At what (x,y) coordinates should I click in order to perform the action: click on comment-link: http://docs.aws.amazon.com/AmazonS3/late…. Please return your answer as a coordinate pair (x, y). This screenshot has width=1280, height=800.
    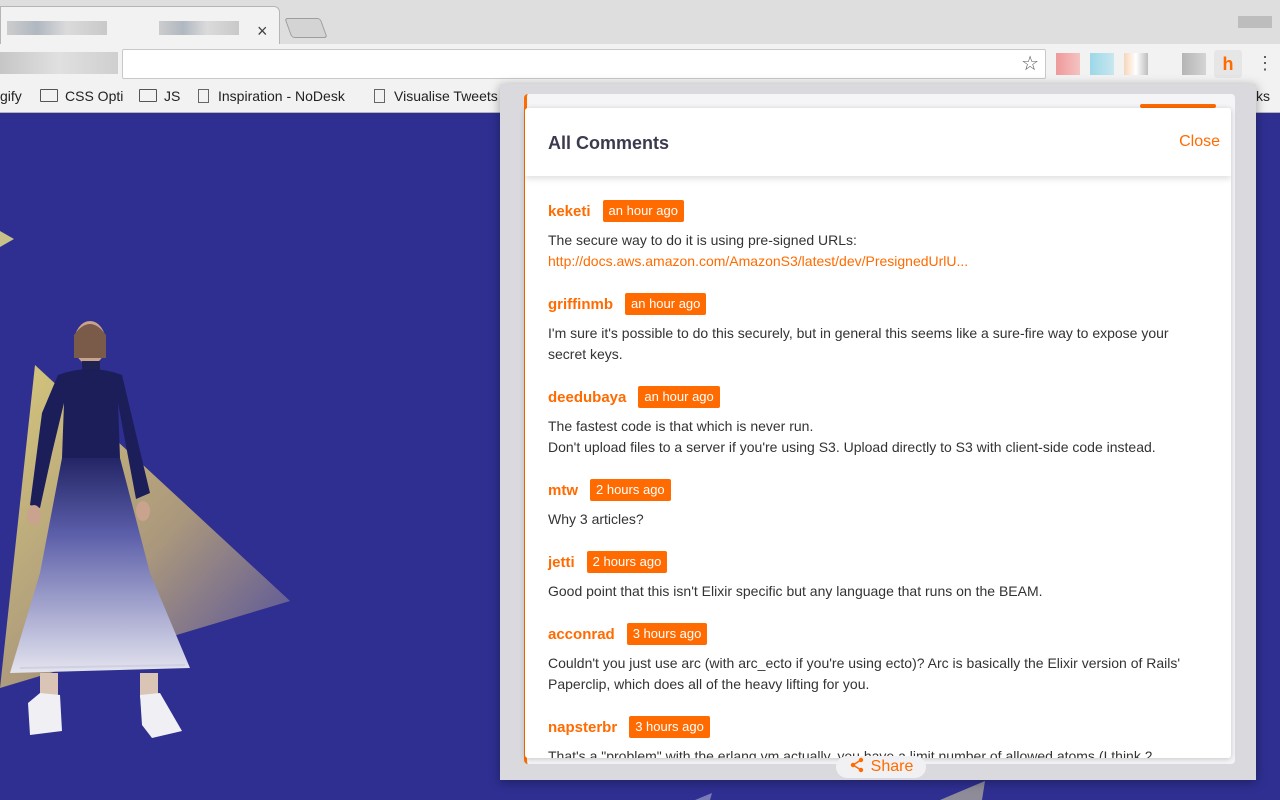
    Looking at the image, I should click on (878, 261).